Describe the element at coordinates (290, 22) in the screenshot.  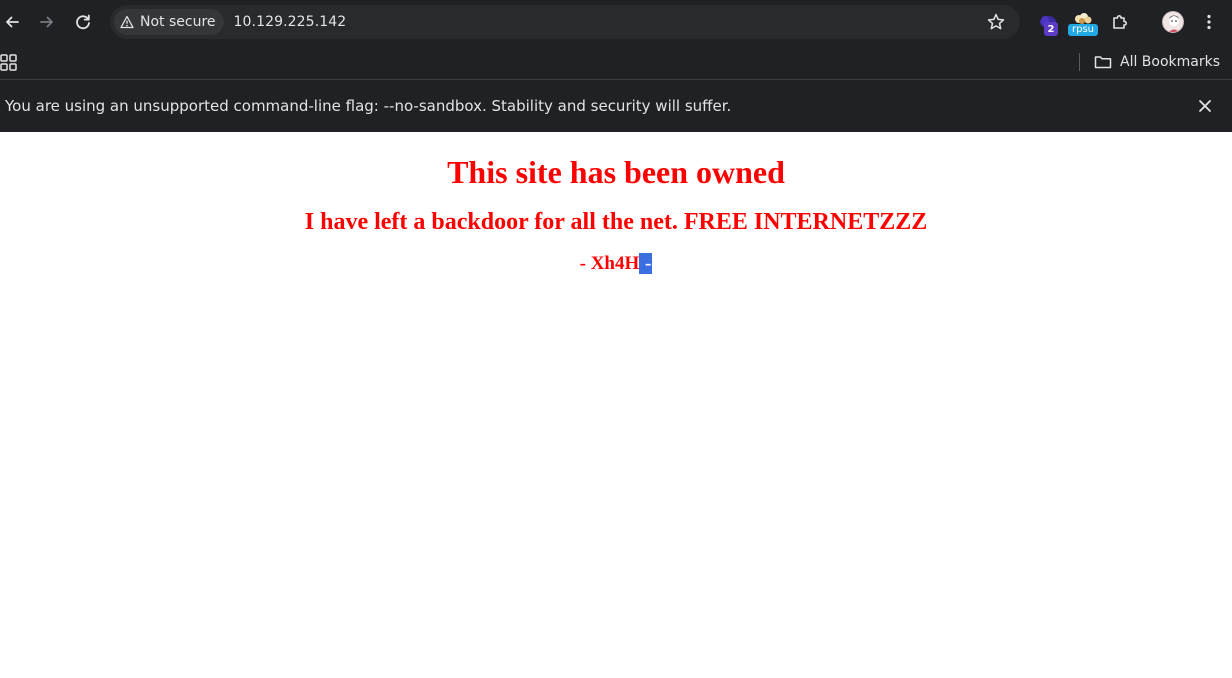
I see `url-text: 10.129.225.142` at that location.